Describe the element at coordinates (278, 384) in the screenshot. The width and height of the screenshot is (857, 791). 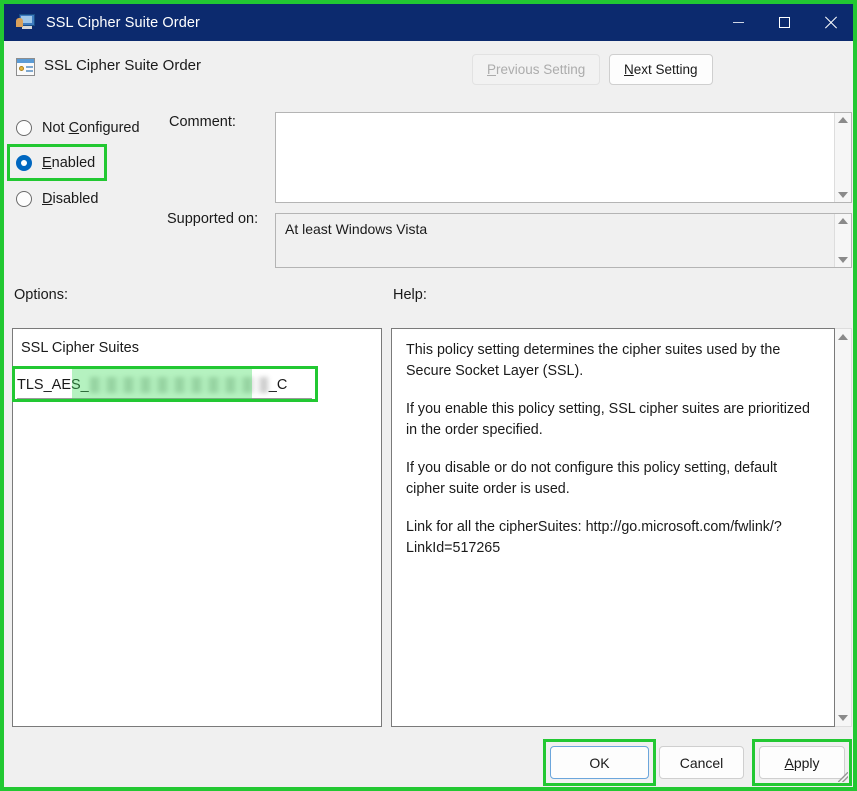
I see `cipher-value-suffix: _C` at that location.